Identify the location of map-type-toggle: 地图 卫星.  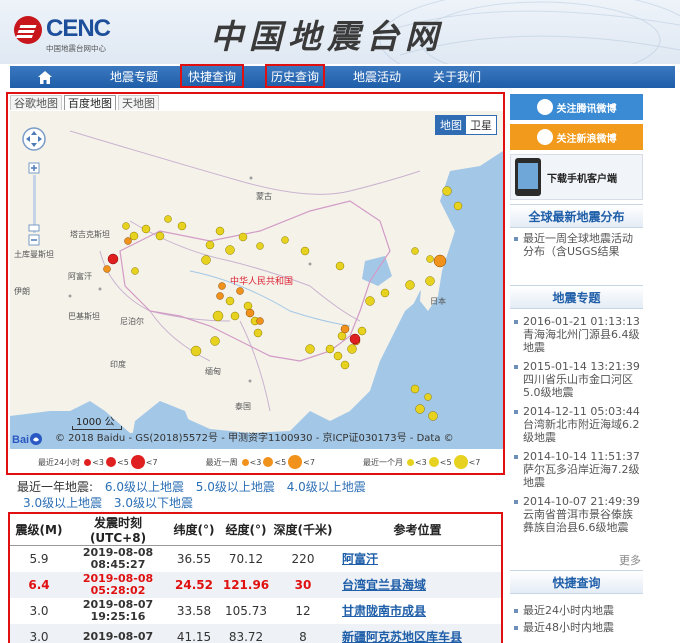
(466, 125).